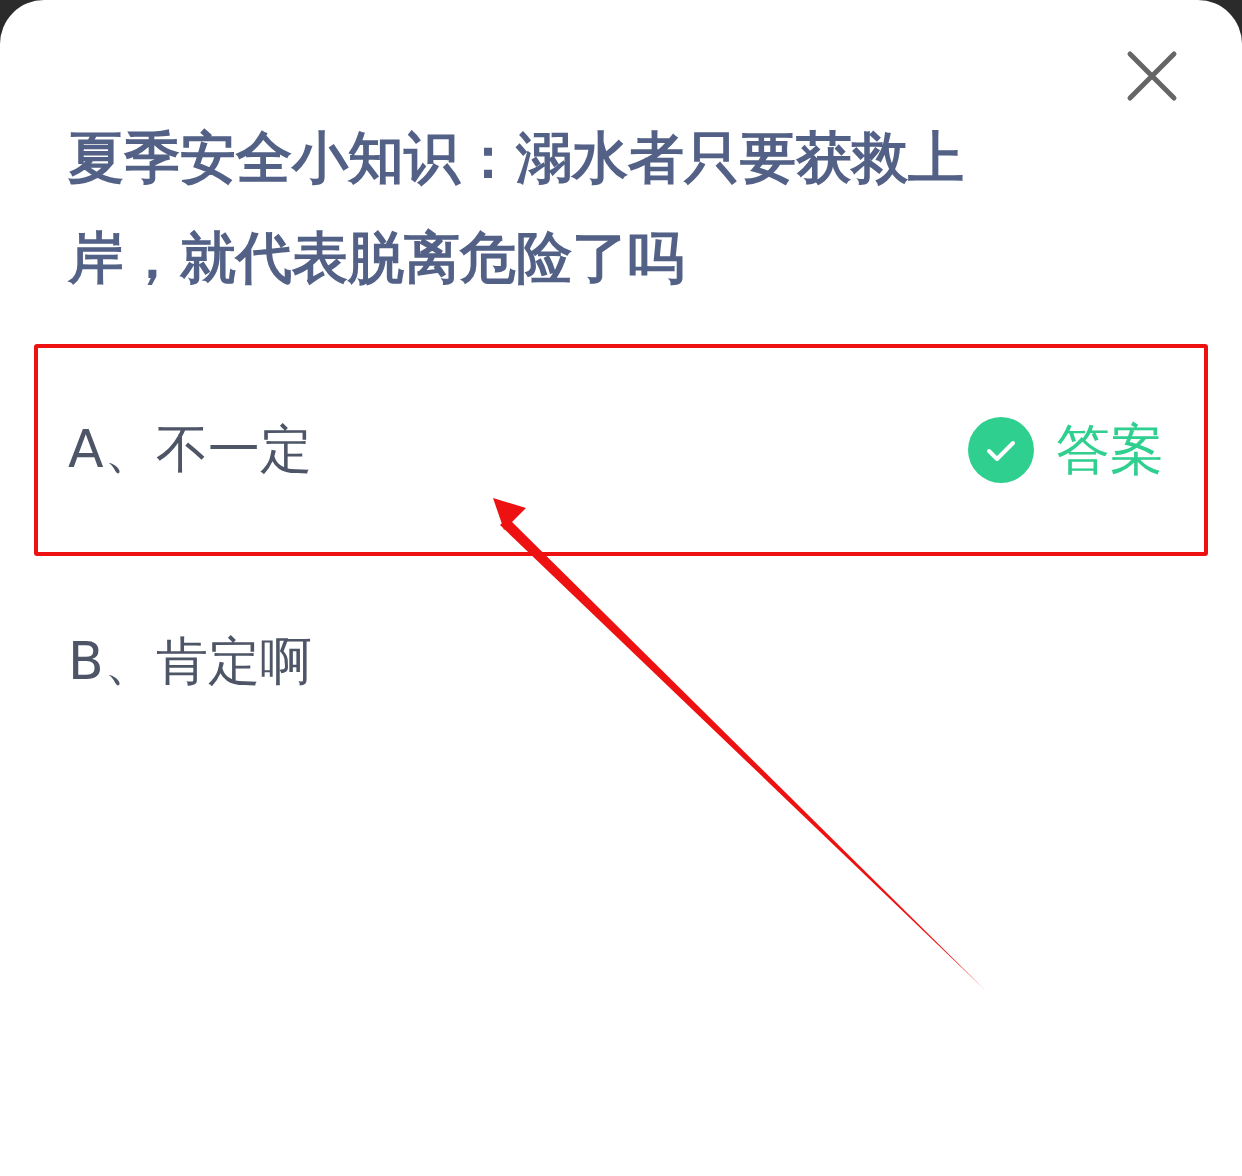  I want to click on question-title: 夏季安全小知识：溺水者只要获救上岸，就代表脱离危险了吗, so click(515, 208).